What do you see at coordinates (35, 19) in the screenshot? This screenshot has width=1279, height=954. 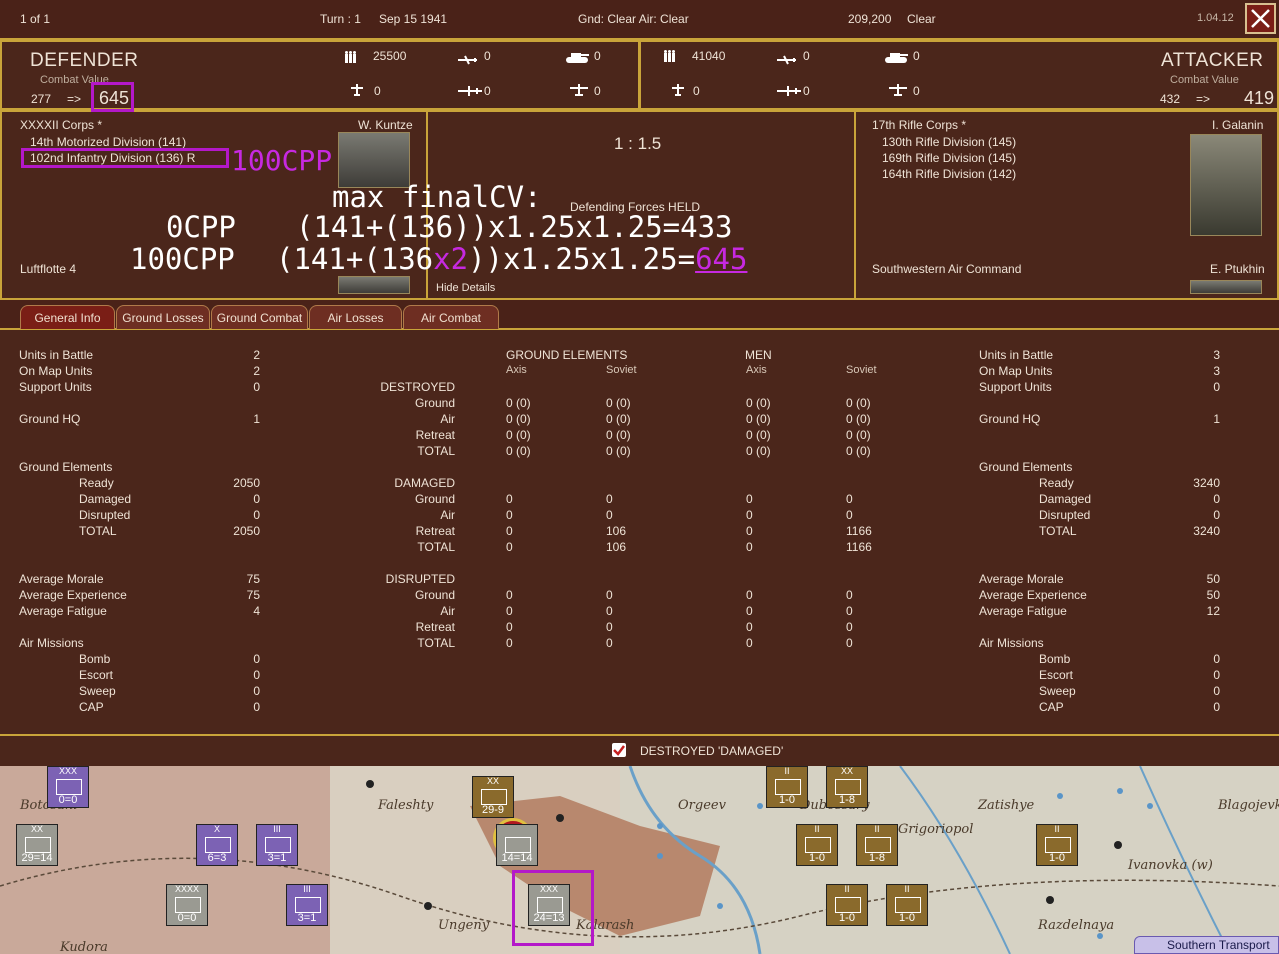 I see `page-indicator: 1 of 1` at bounding box center [35, 19].